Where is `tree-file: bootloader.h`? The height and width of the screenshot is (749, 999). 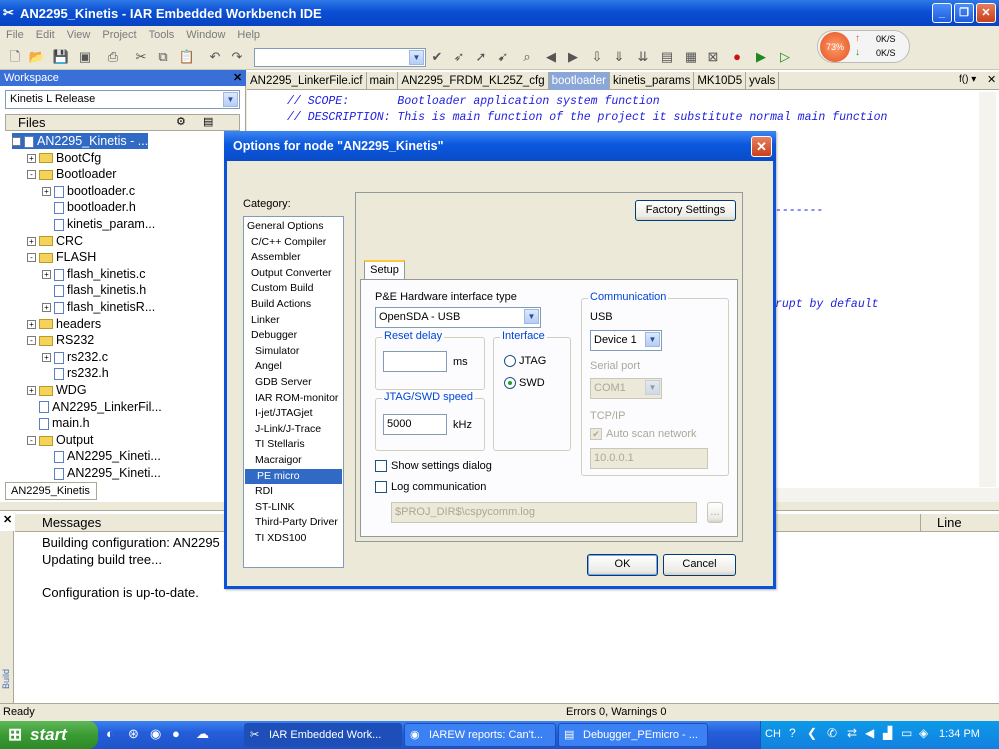
tree-file: bootloader.h is located at coordinates (89, 207).